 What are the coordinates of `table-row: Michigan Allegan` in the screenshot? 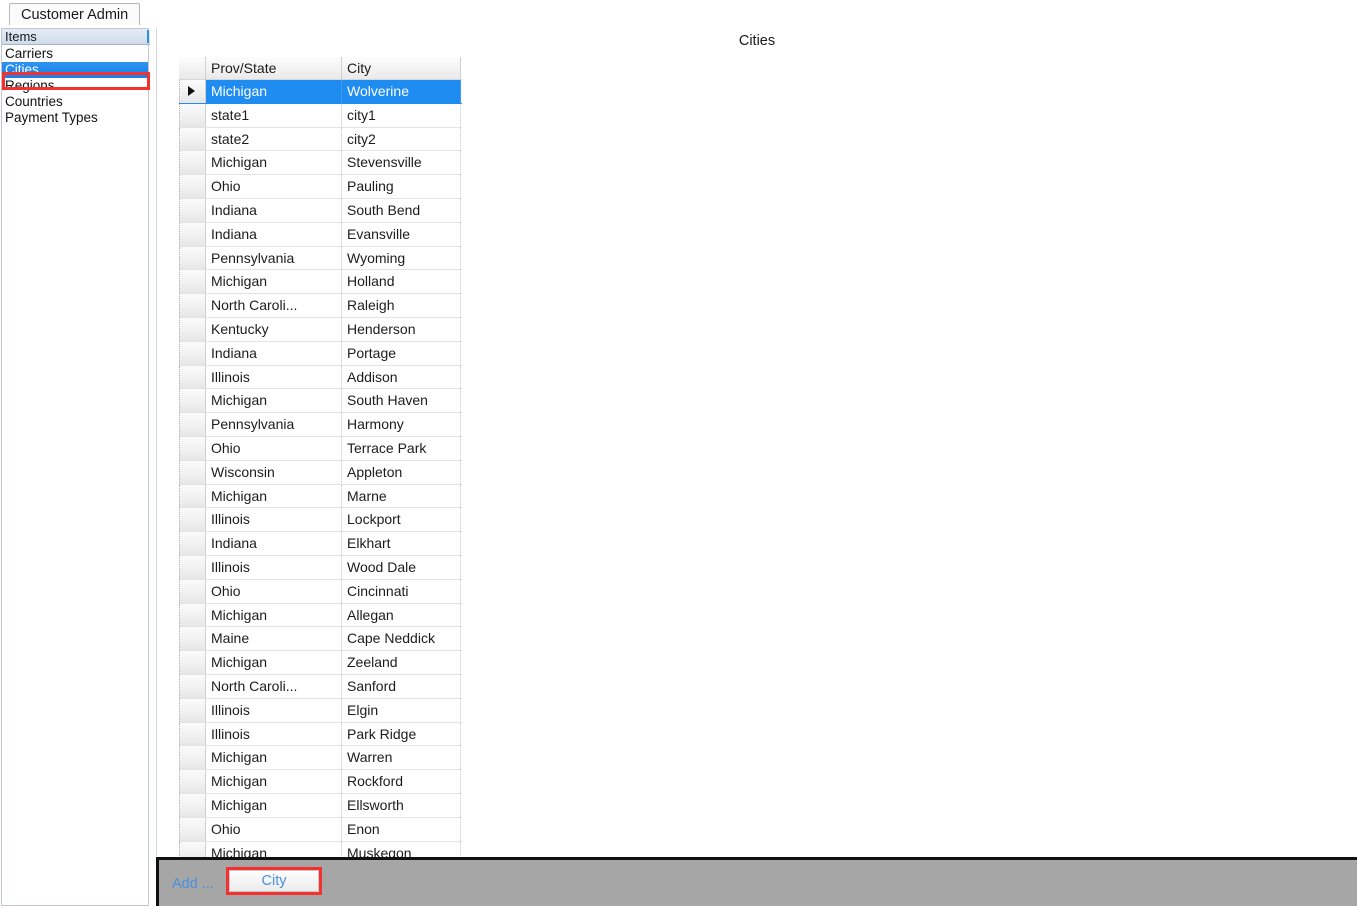 It's located at (320, 615).